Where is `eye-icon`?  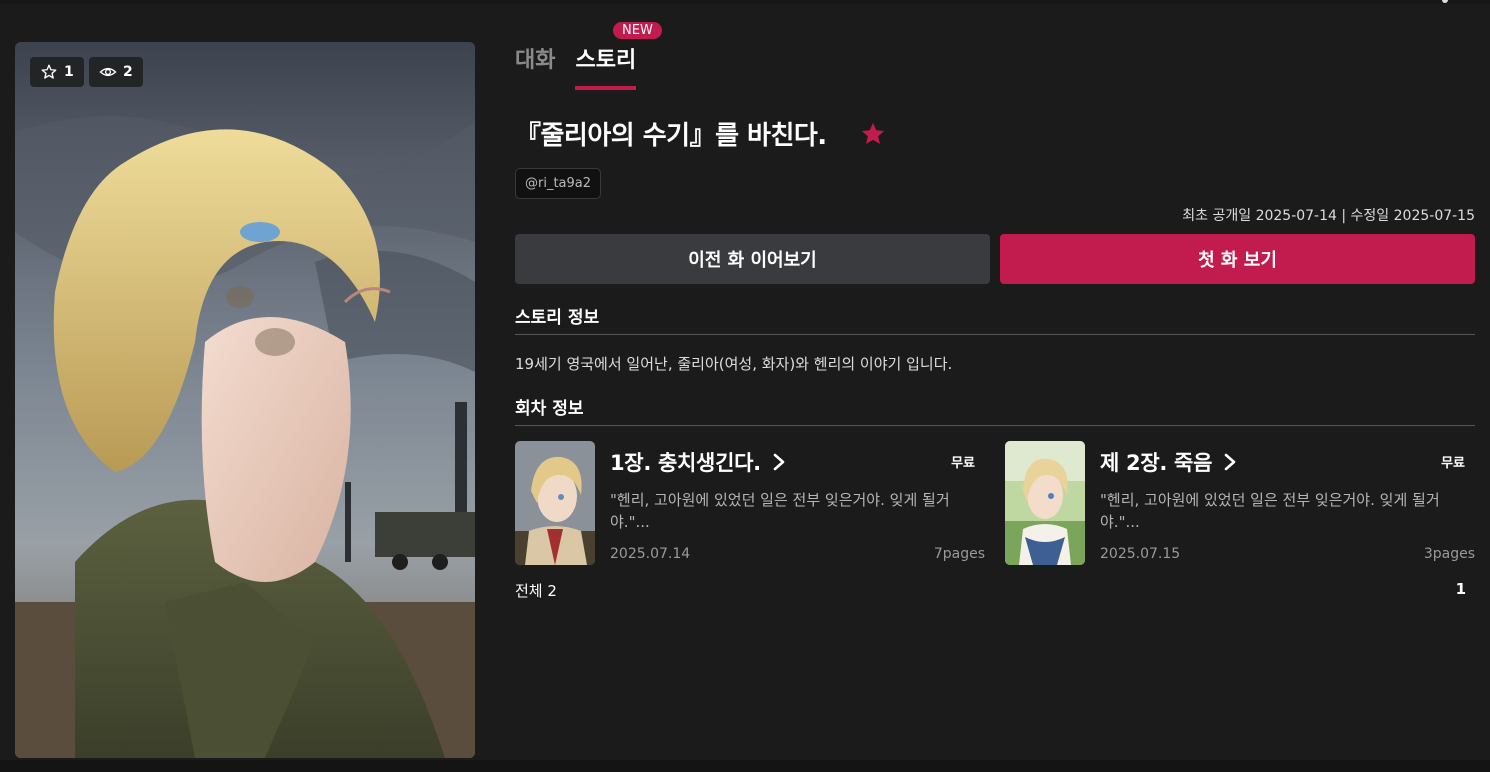 eye-icon is located at coordinates (108, 72).